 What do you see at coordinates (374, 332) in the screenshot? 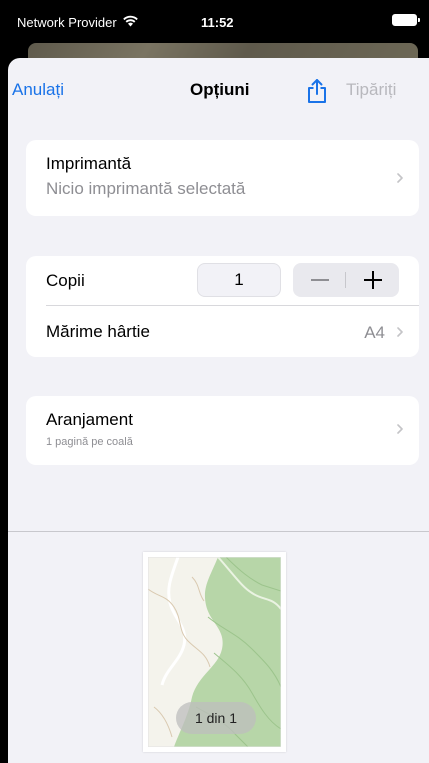
I see `paper-size-value: A4` at bounding box center [374, 332].